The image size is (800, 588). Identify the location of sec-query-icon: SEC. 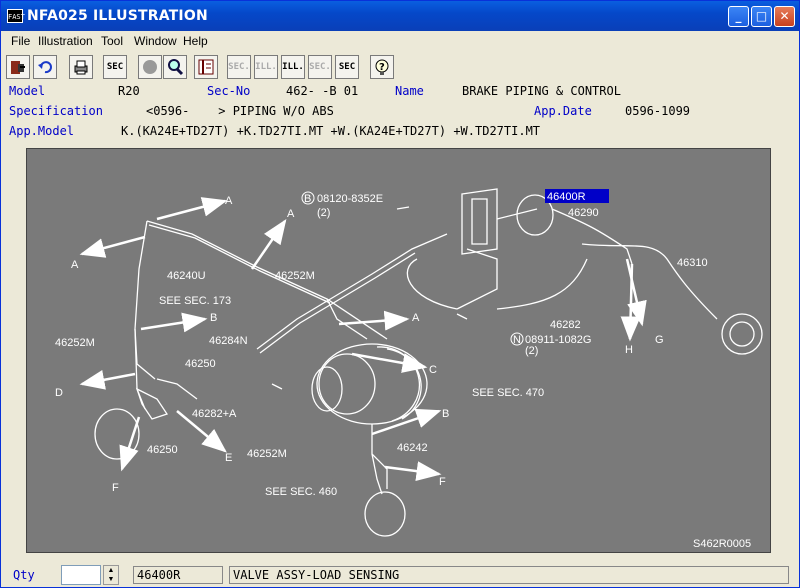
(347, 67).